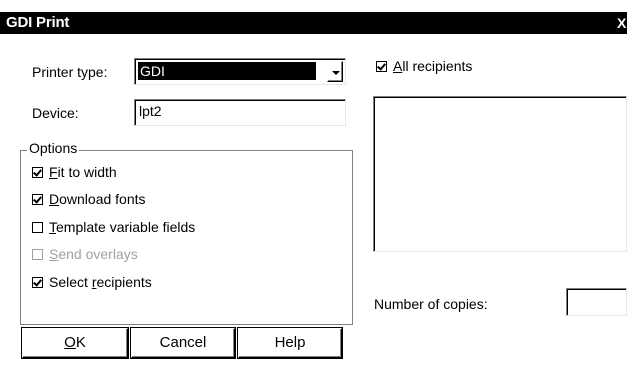 The image size is (627, 365). Describe the element at coordinates (38, 22) in the screenshot. I see `window-title: GDI Print` at that location.